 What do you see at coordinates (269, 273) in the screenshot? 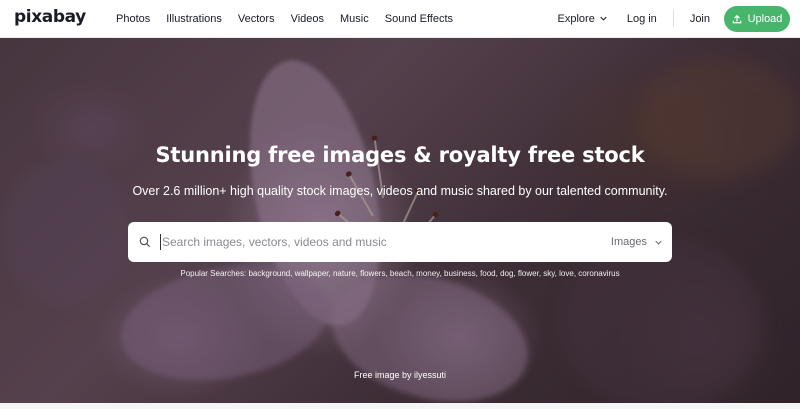
I see `popular-search-term: background` at bounding box center [269, 273].